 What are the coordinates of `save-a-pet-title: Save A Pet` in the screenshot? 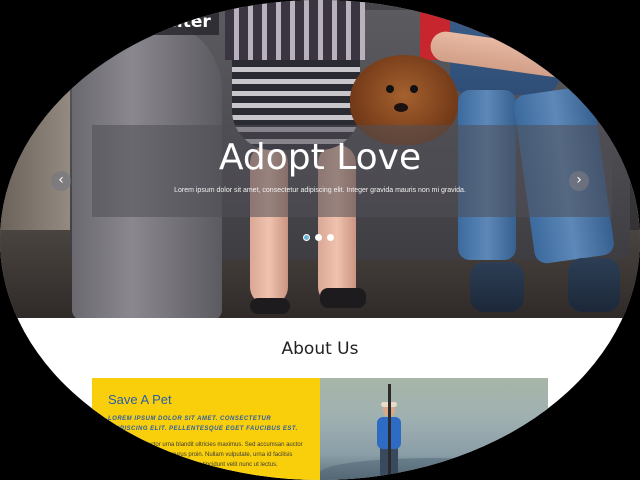 It's located at (140, 399).